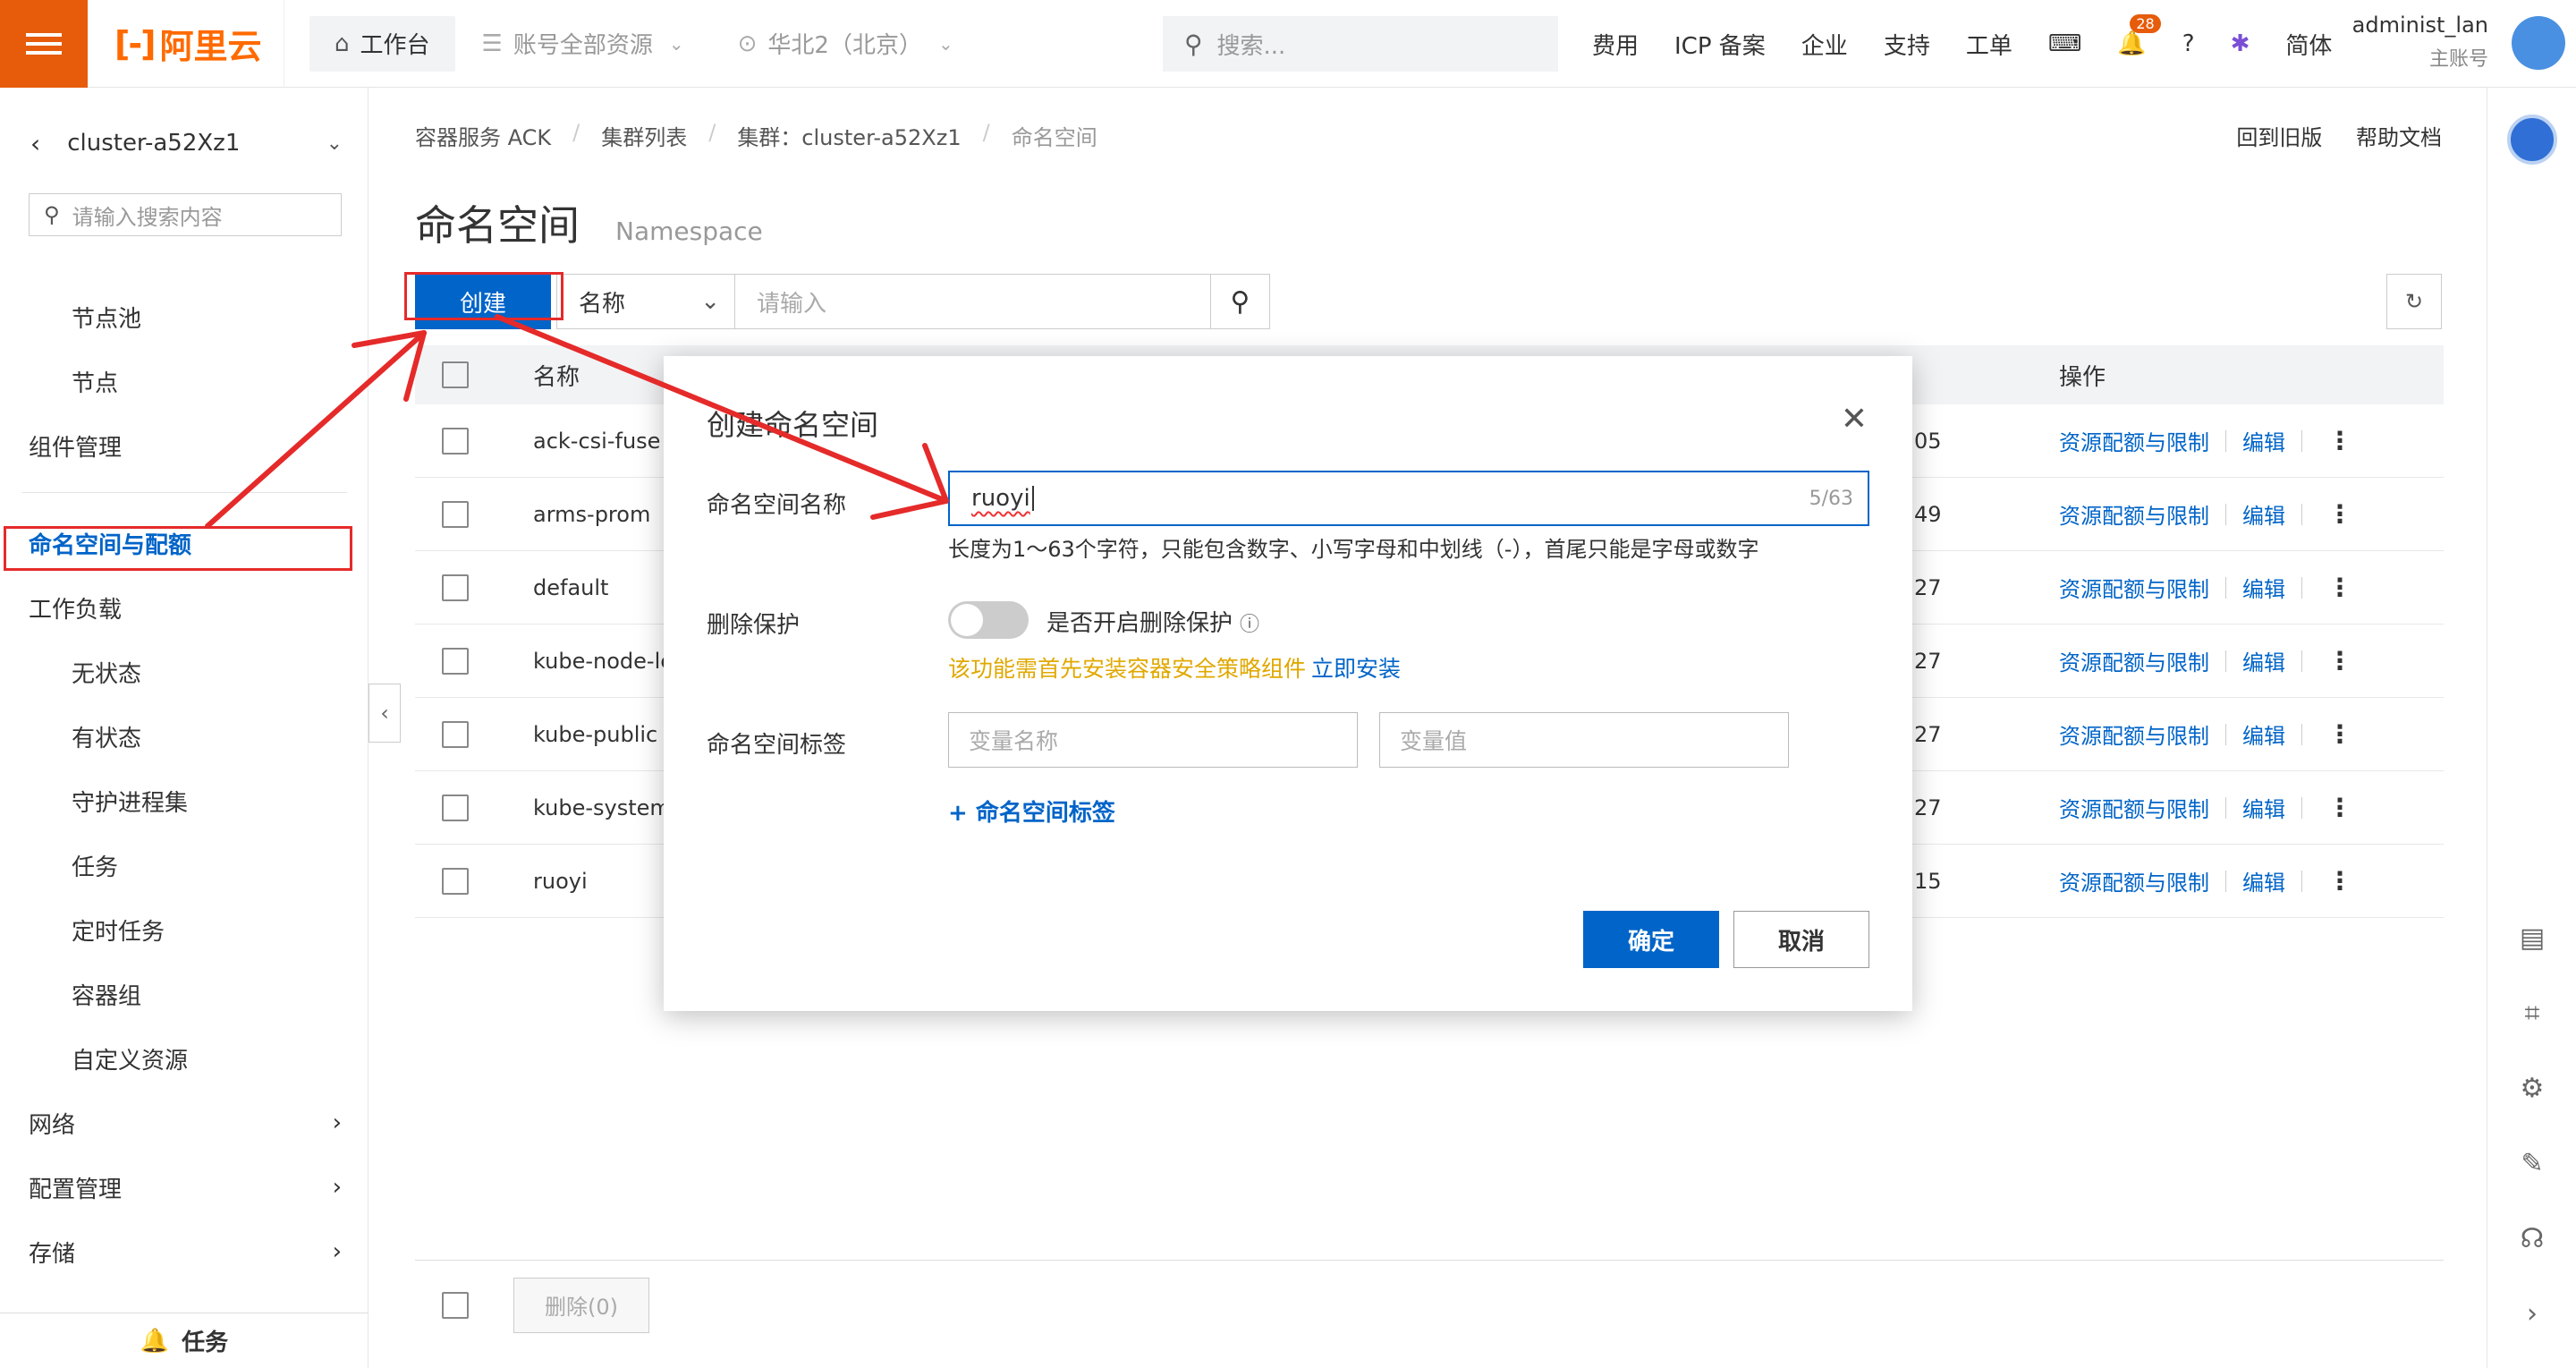 The image size is (2576, 1368). I want to click on sidebar-item-storage: 存储 ›, so click(184, 1251).